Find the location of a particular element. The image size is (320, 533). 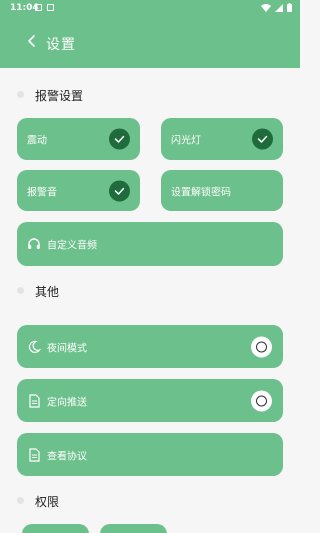

status-icons is located at coordinates (276, 7).